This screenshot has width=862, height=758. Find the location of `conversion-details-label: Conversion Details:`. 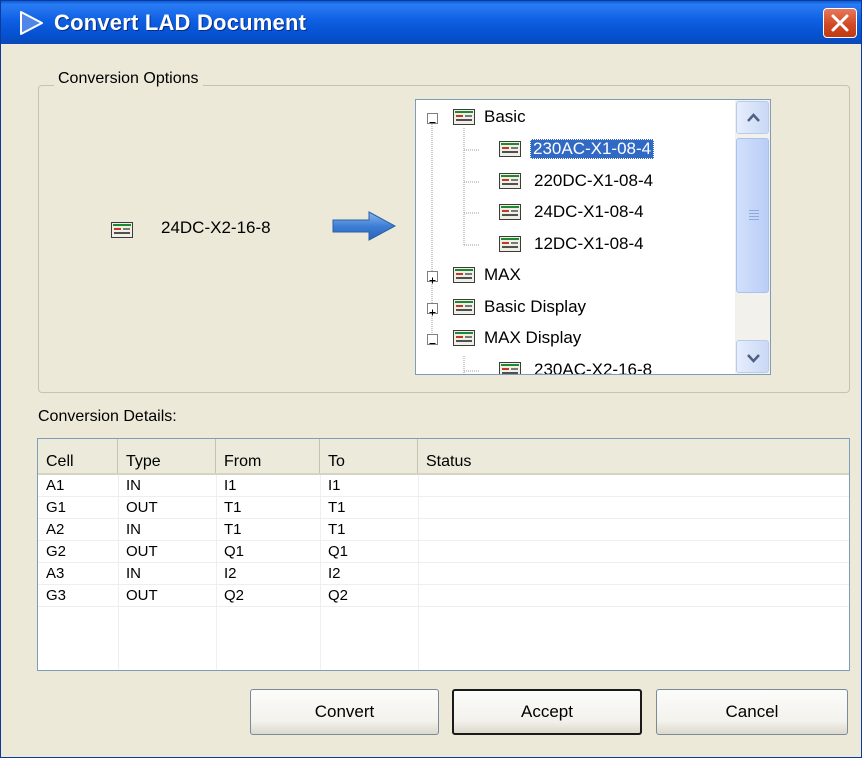

conversion-details-label: Conversion Details: is located at coordinates (107, 416).